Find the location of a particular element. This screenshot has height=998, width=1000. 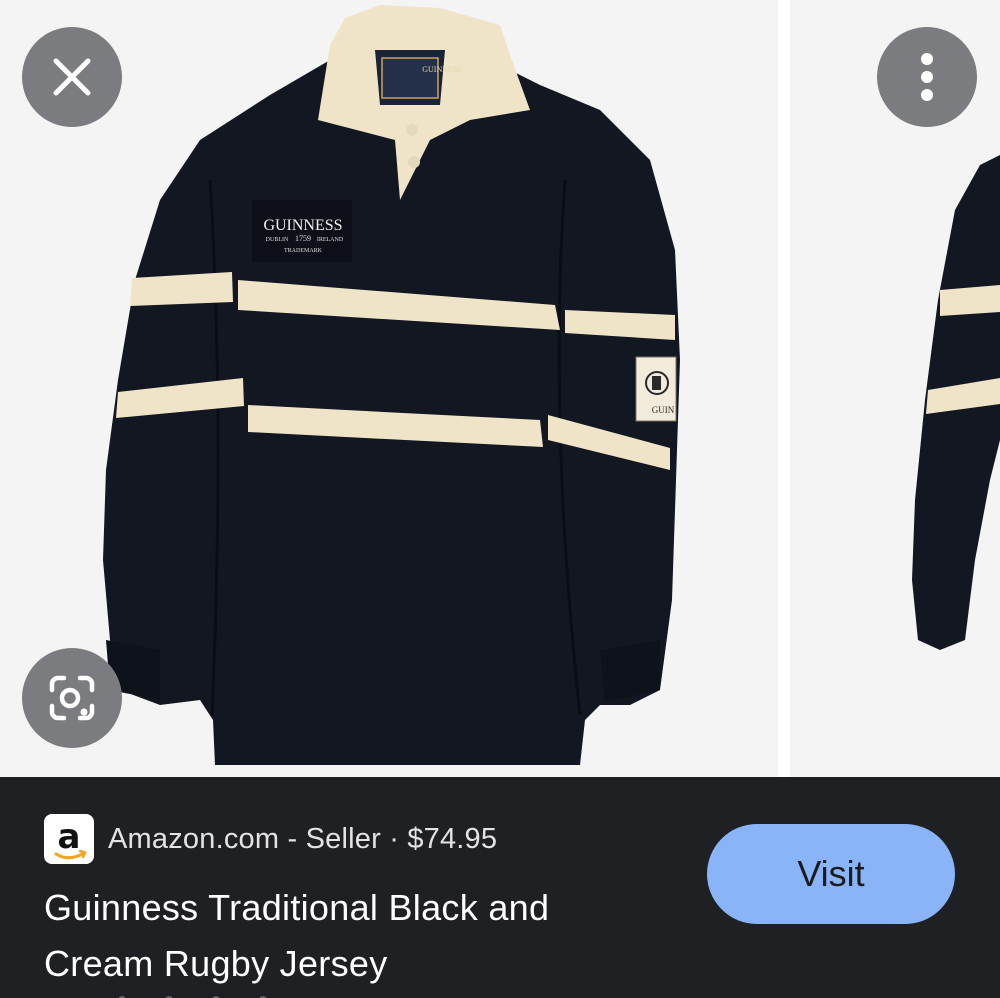

chest-brand: GUINNESS is located at coordinates (302, 225).